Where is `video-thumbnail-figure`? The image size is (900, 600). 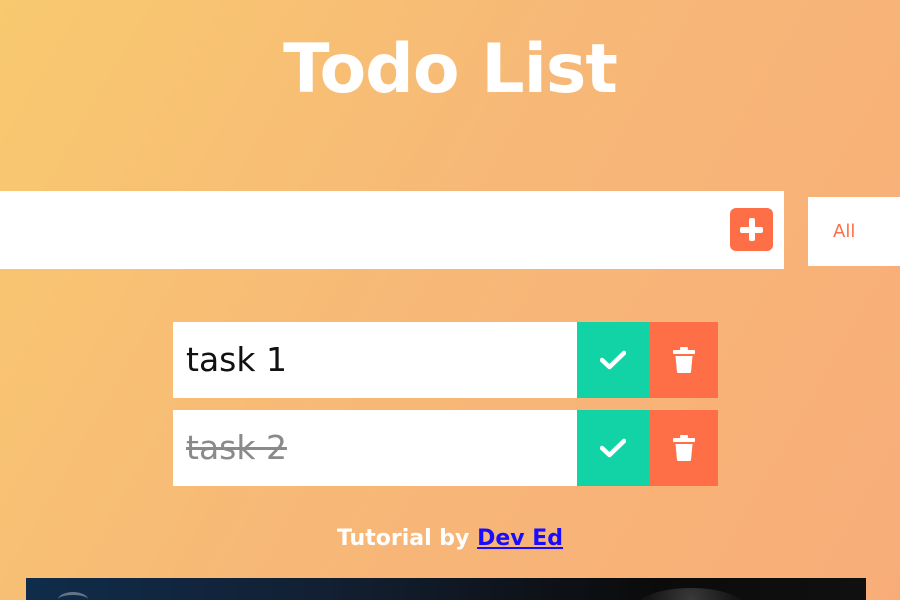
video-thumbnail-figure is located at coordinates (691, 594).